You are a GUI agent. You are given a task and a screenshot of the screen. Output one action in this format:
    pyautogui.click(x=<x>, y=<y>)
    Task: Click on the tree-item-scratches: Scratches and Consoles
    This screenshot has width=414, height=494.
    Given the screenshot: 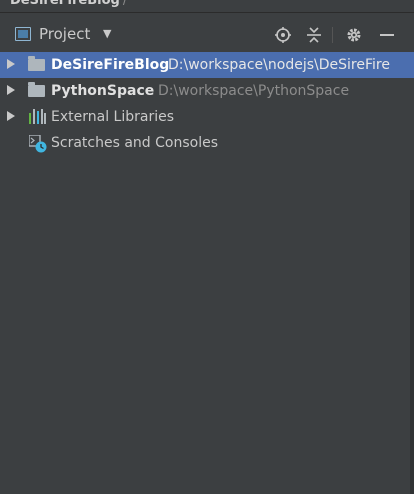 What is the action you would take?
    pyautogui.click(x=207, y=143)
    